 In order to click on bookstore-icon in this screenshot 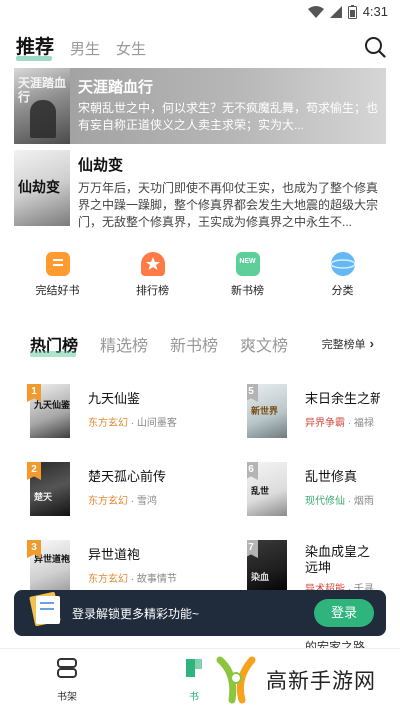, I will do `click(194, 668)`.